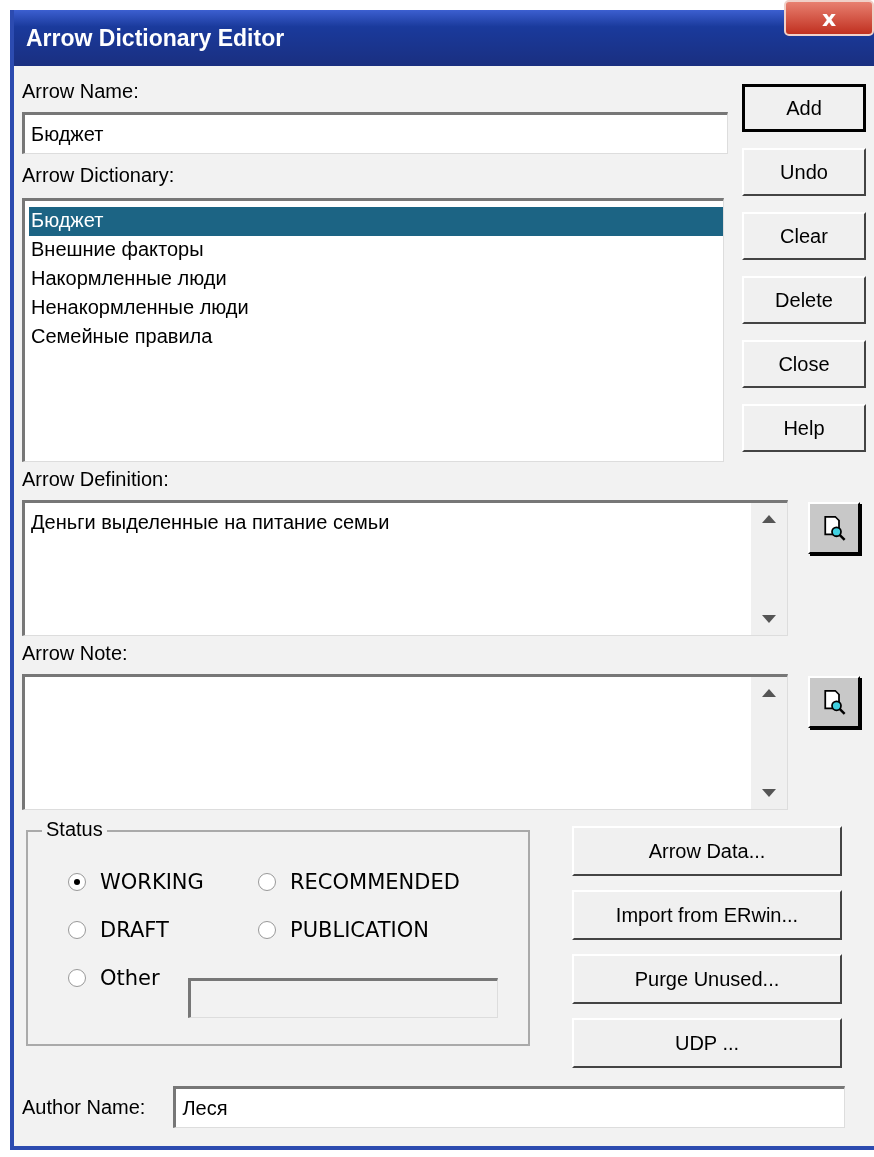 The height and width of the screenshot is (1157, 874). What do you see at coordinates (81, 91) in the screenshot?
I see `field-label: Arrow Name:` at bounding box center [81, 91].